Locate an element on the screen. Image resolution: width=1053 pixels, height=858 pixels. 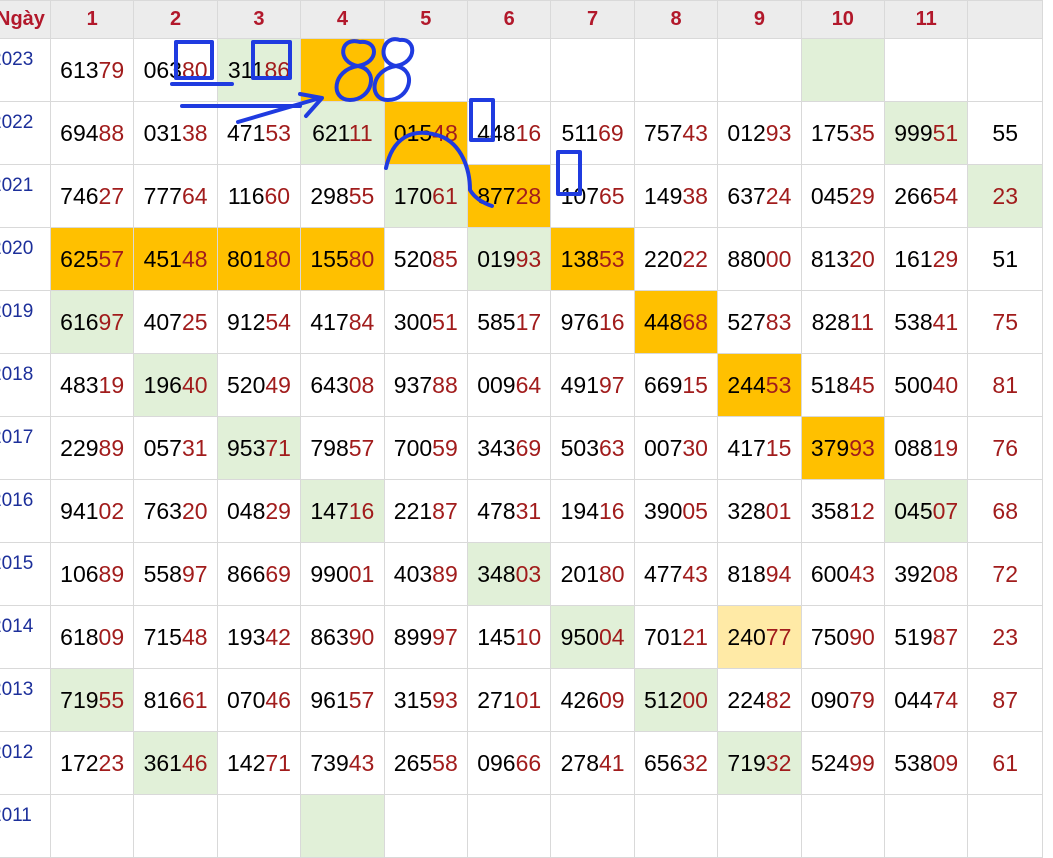
result-cell: 72 is located at coordinates (1005, 574).